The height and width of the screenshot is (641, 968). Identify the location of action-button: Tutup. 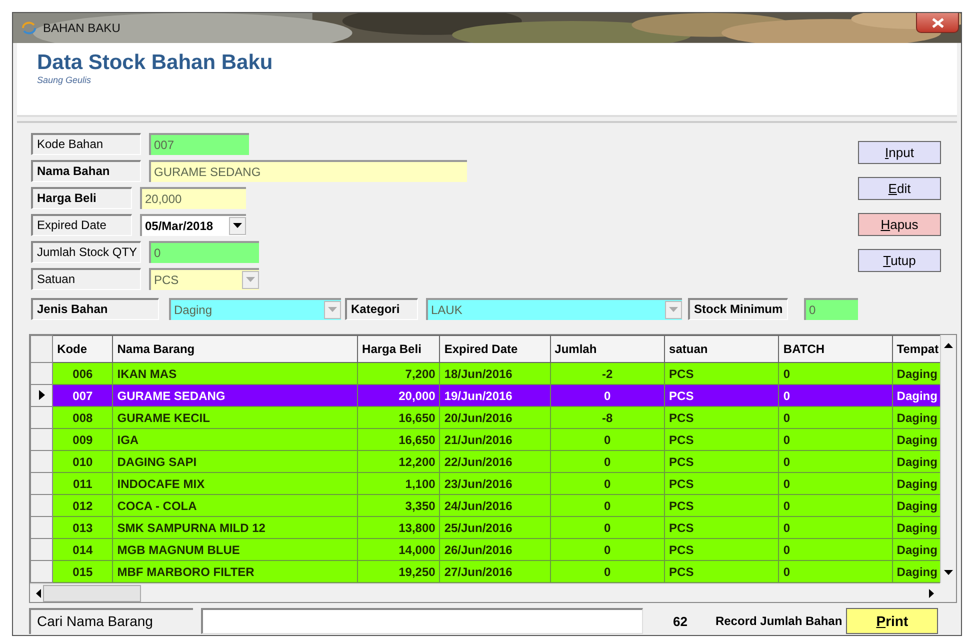
(899, 260).